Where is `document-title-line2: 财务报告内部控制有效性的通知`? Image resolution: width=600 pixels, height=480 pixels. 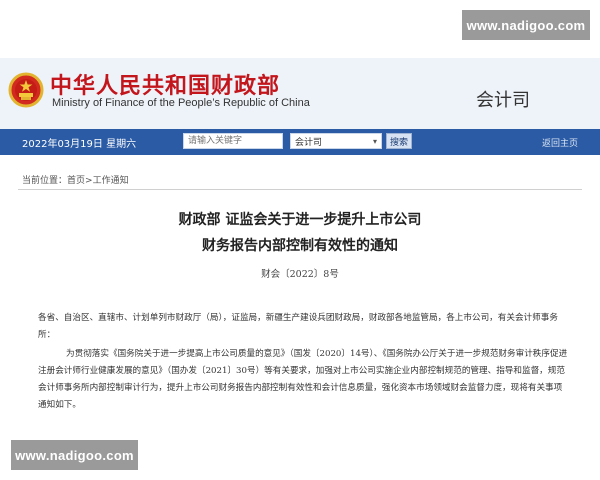
document-title-line2: 财务报告内部控制有效性的通知 is located at coordinates (300, 246).